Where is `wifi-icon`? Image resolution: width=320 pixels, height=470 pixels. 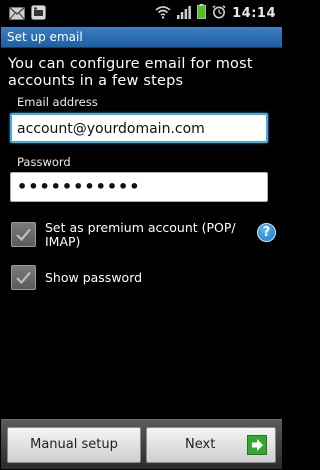
wifi-icon is located at coordinates (163, 13).